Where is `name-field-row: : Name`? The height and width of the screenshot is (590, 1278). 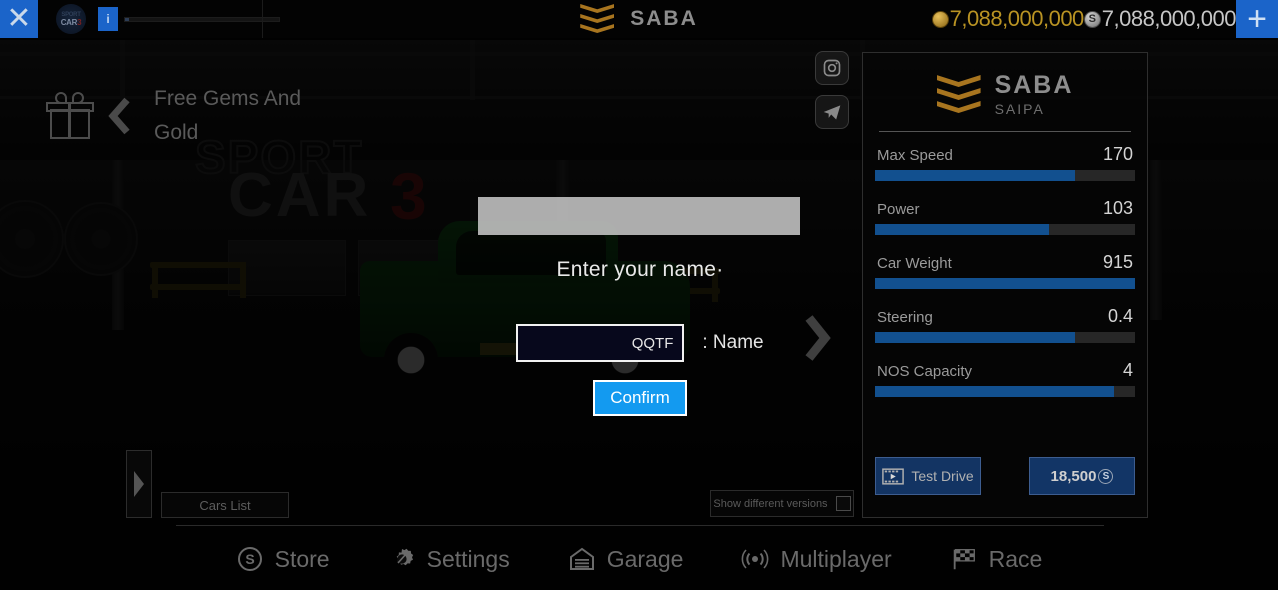
name-field-row: : Name is located at coordinates (640, 343).